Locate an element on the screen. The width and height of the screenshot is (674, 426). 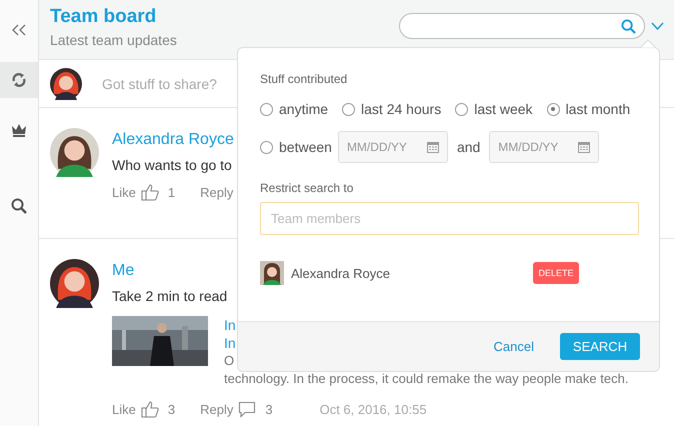
between-radio: between is located at coordinates (296, 147).